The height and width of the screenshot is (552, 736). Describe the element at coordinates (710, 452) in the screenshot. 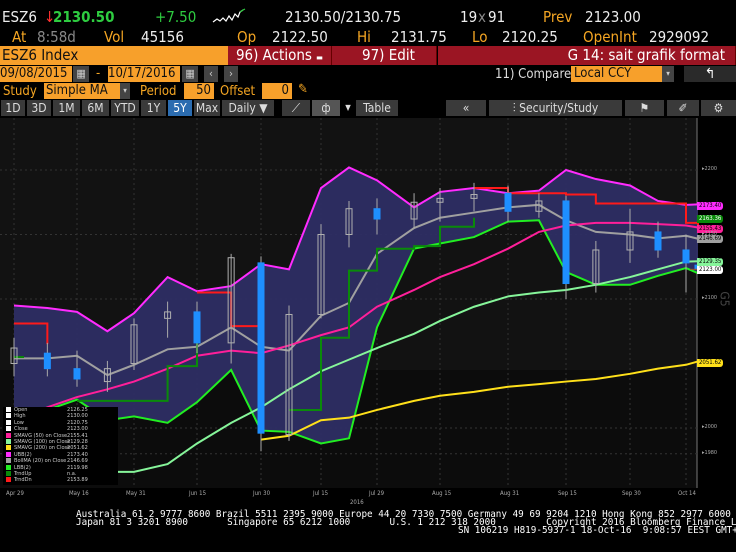

I see `y-tick-label: ▸1980` at that location.